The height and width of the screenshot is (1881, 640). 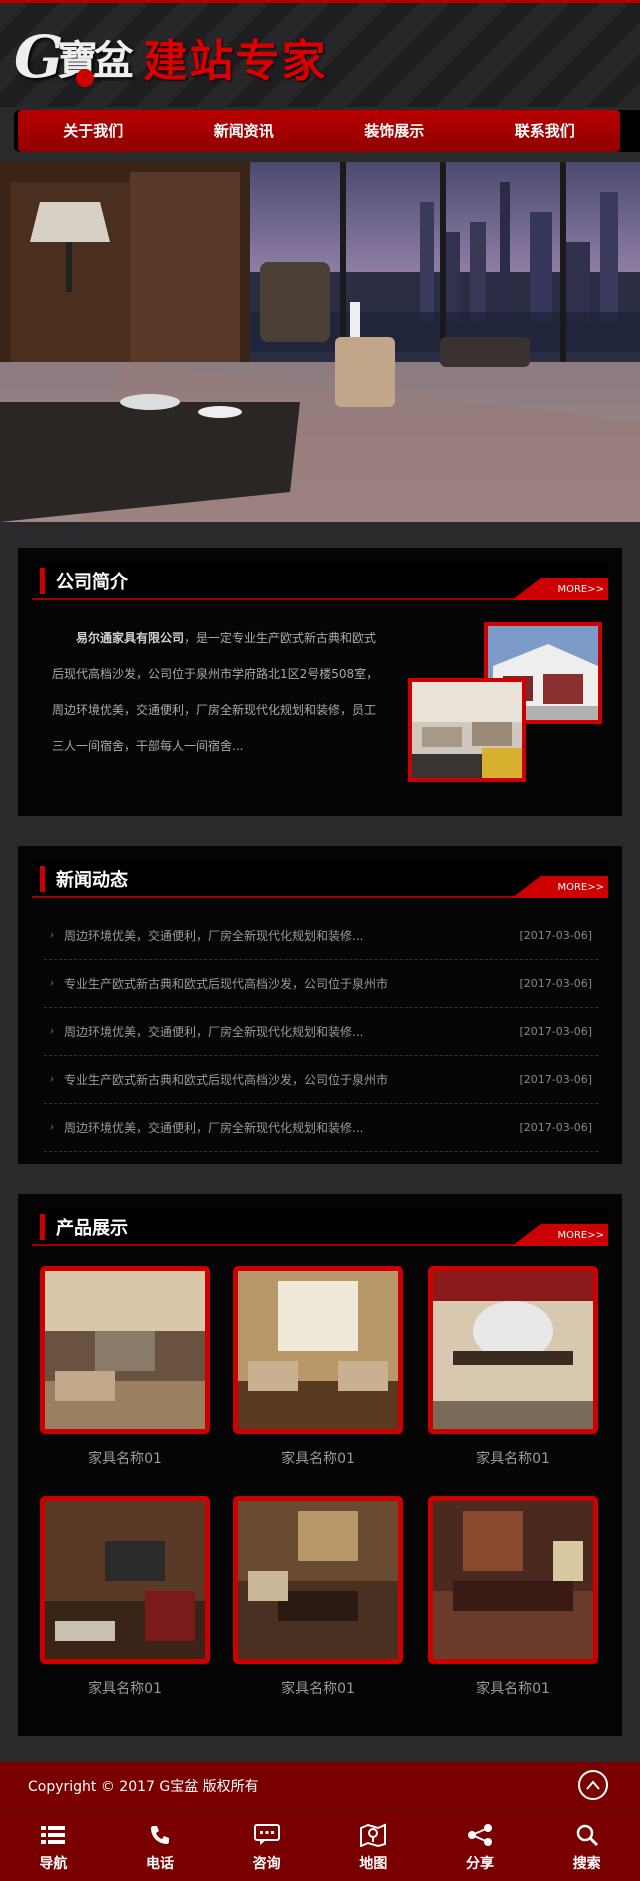 What do you see at coordinates (320, 1785) in the screenshot?
I see `site-footer: Copyright © 2017 G宝盆 版权所有` at bounding box center [320, 1785].